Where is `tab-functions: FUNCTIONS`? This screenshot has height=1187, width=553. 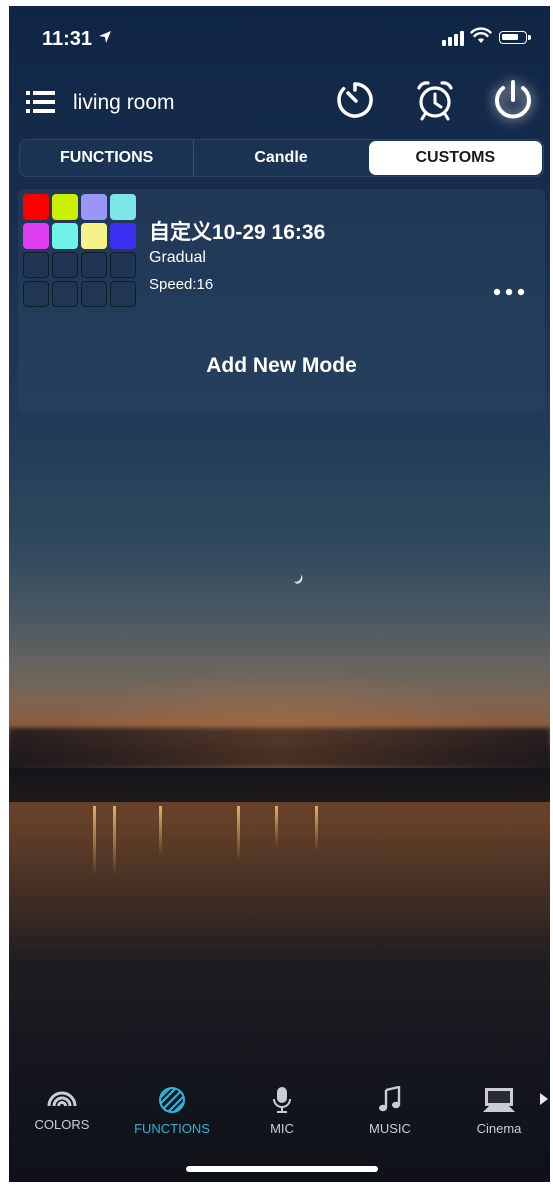
tab-functions: FUNCTIONS is located at coordinates (107, 158).